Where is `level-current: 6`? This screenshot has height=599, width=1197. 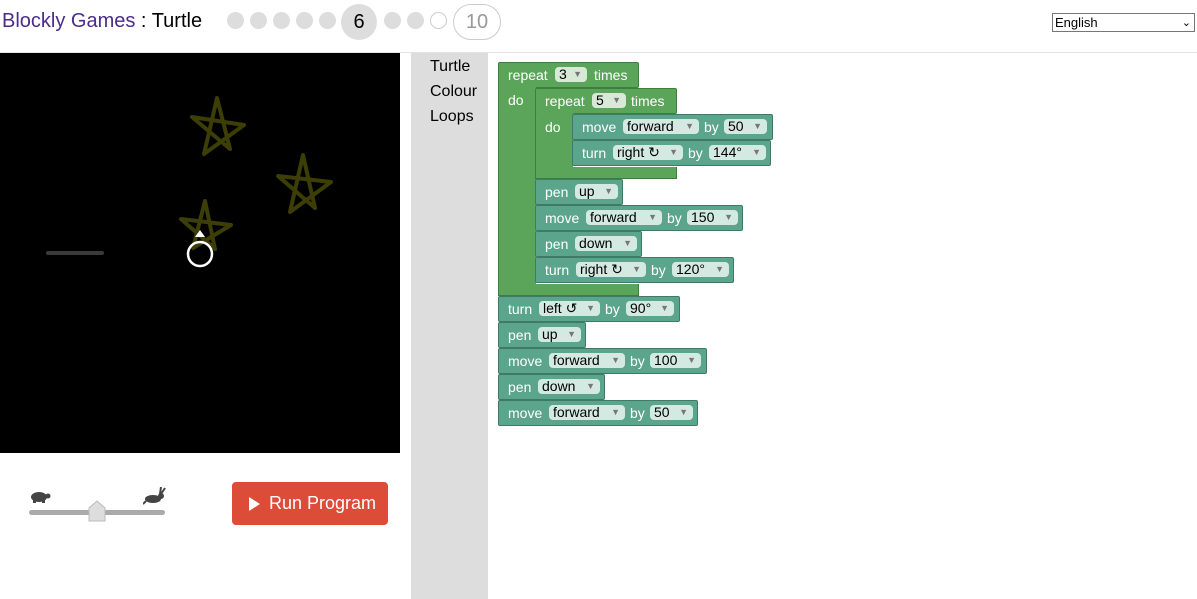
level-current: 6 is located at coordinates (359, 22).